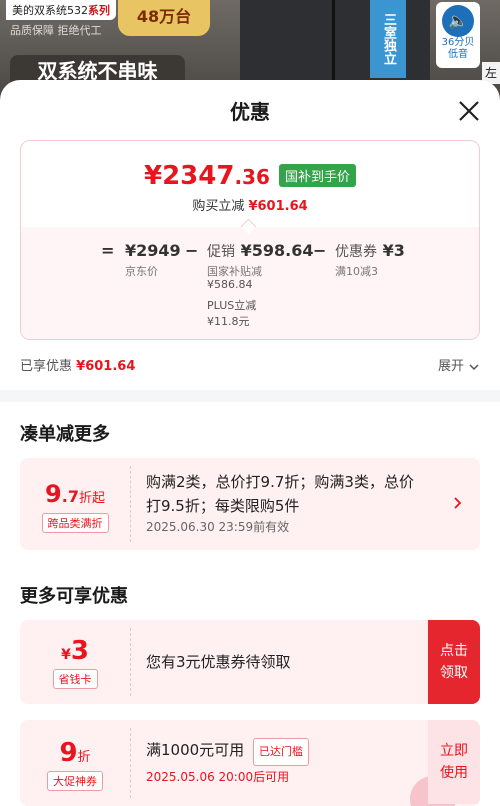 The image size is (500, 806). What do you see at coordinates (61, 10) in the screenshot?
I see `brand-label: 美的双系统532系列` at bounding box center [61, 10].